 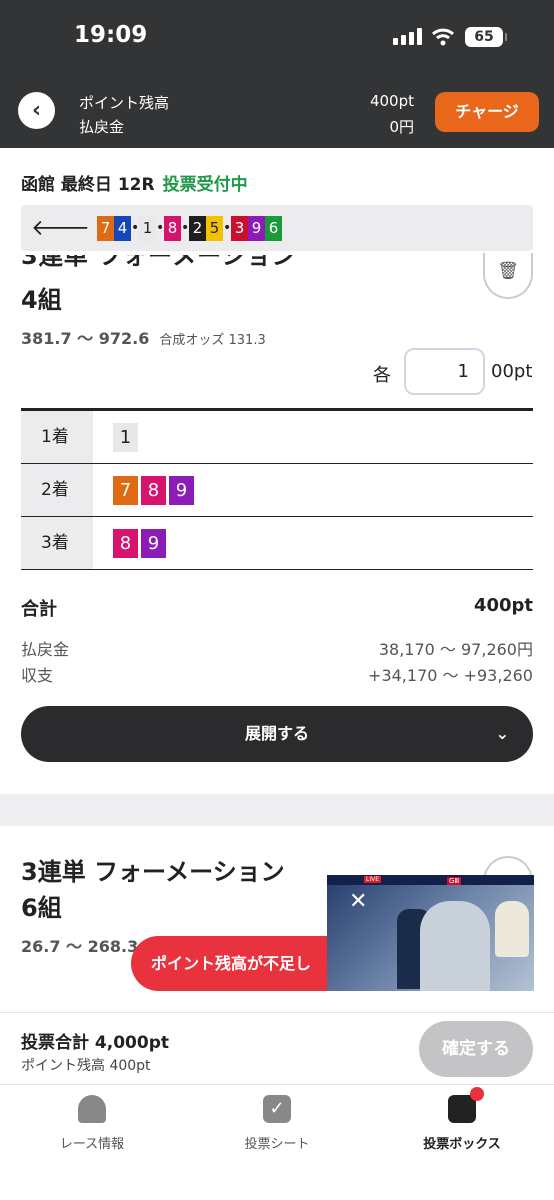 What do you see at coordinates (41, 908) in the screenshot?
I see `ticket-combos: 6組` at bounding box center [41, 908].